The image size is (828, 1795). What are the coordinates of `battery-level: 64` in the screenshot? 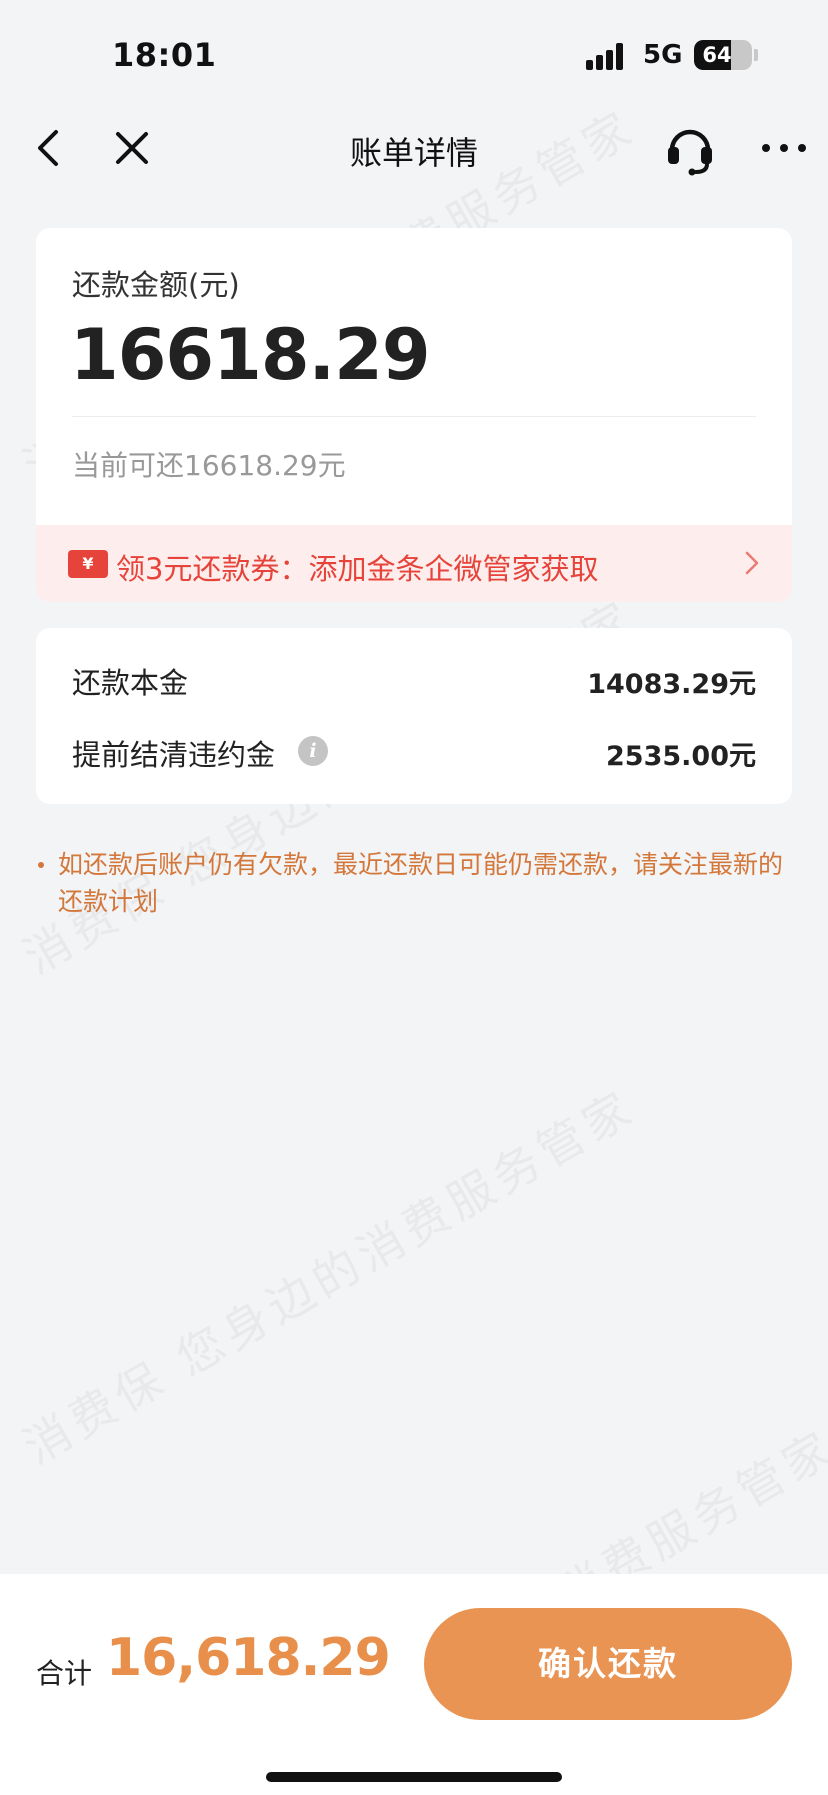 It's located at (717, 55).